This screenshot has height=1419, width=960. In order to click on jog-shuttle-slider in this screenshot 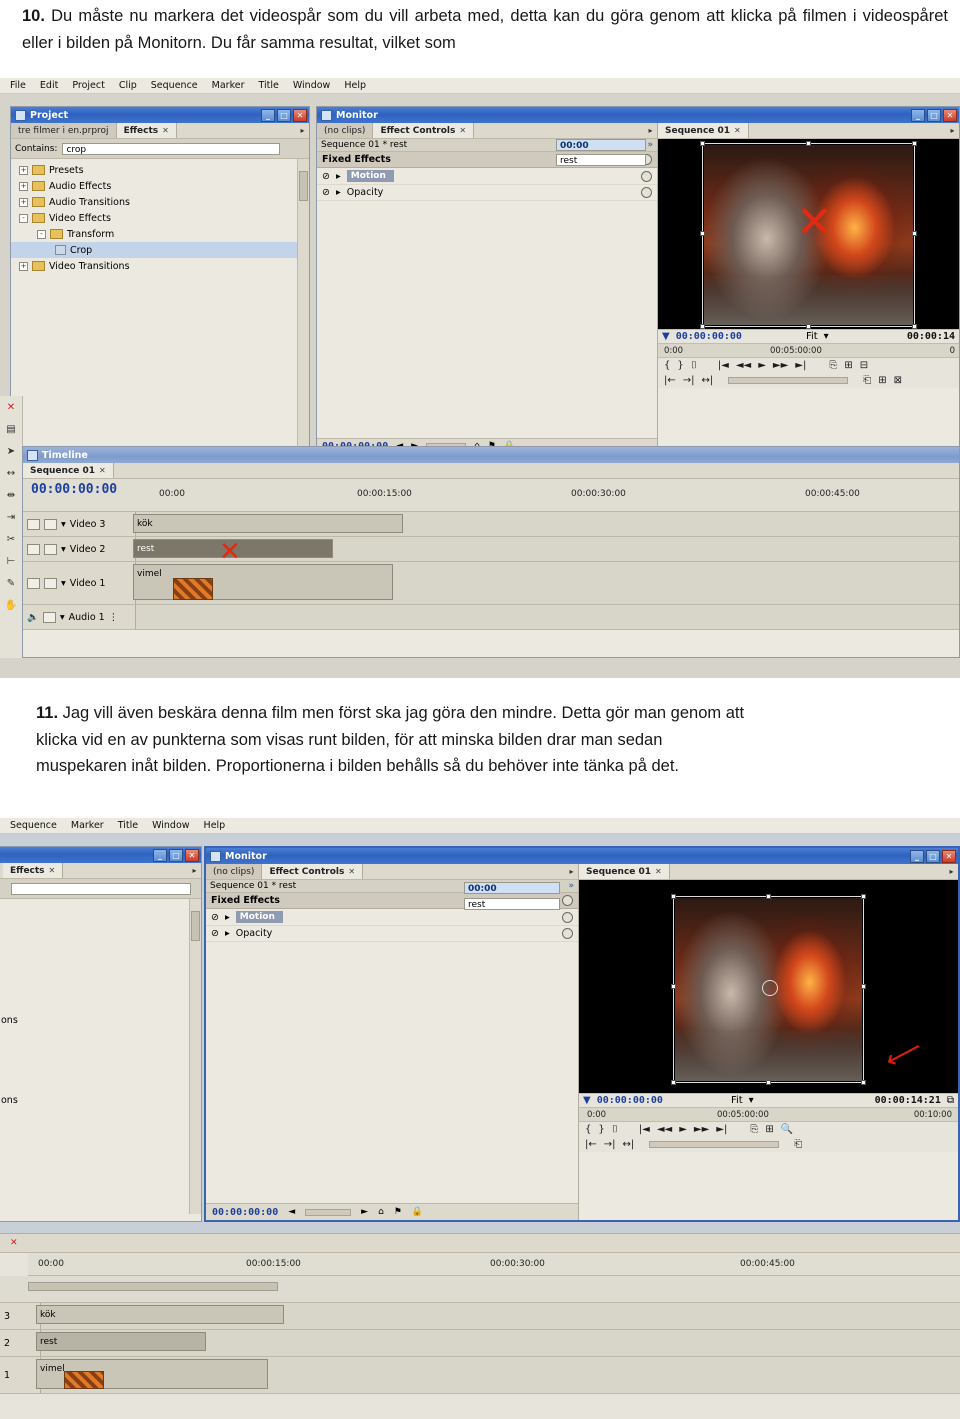, I will do `click(788, 380)`.